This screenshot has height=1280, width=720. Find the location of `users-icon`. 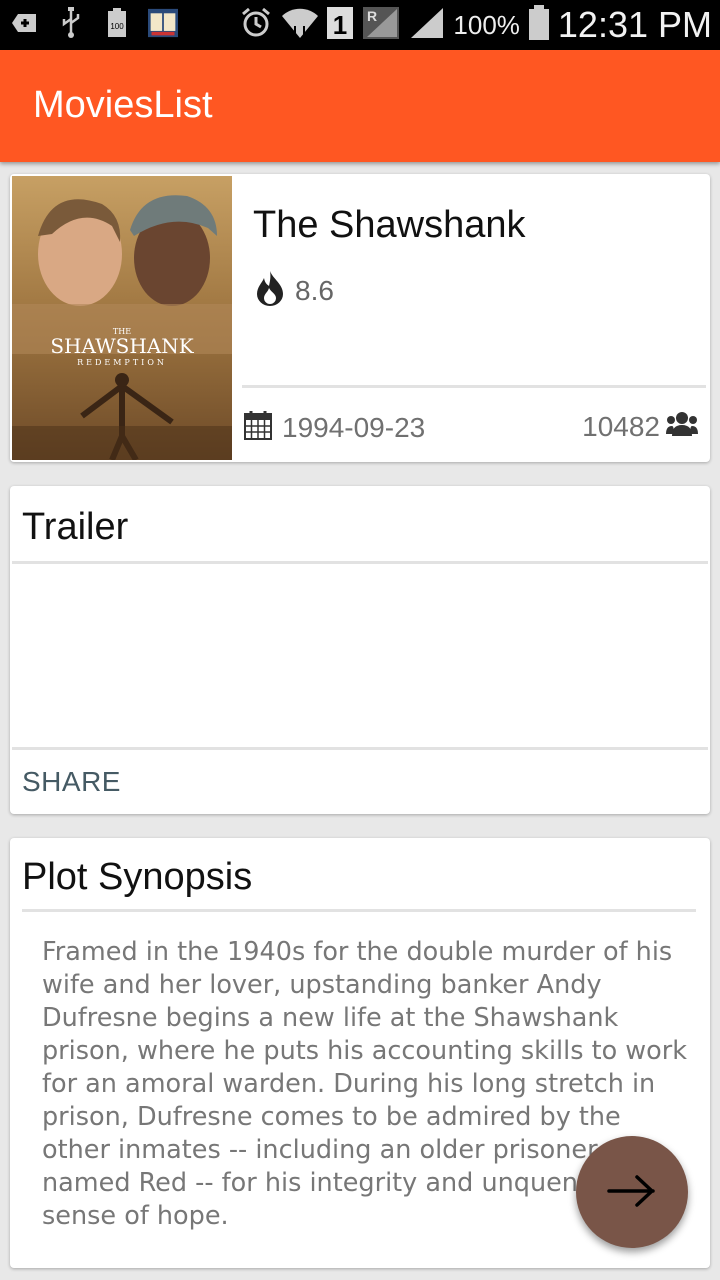

users-icon is located at coordinates (682, 426).